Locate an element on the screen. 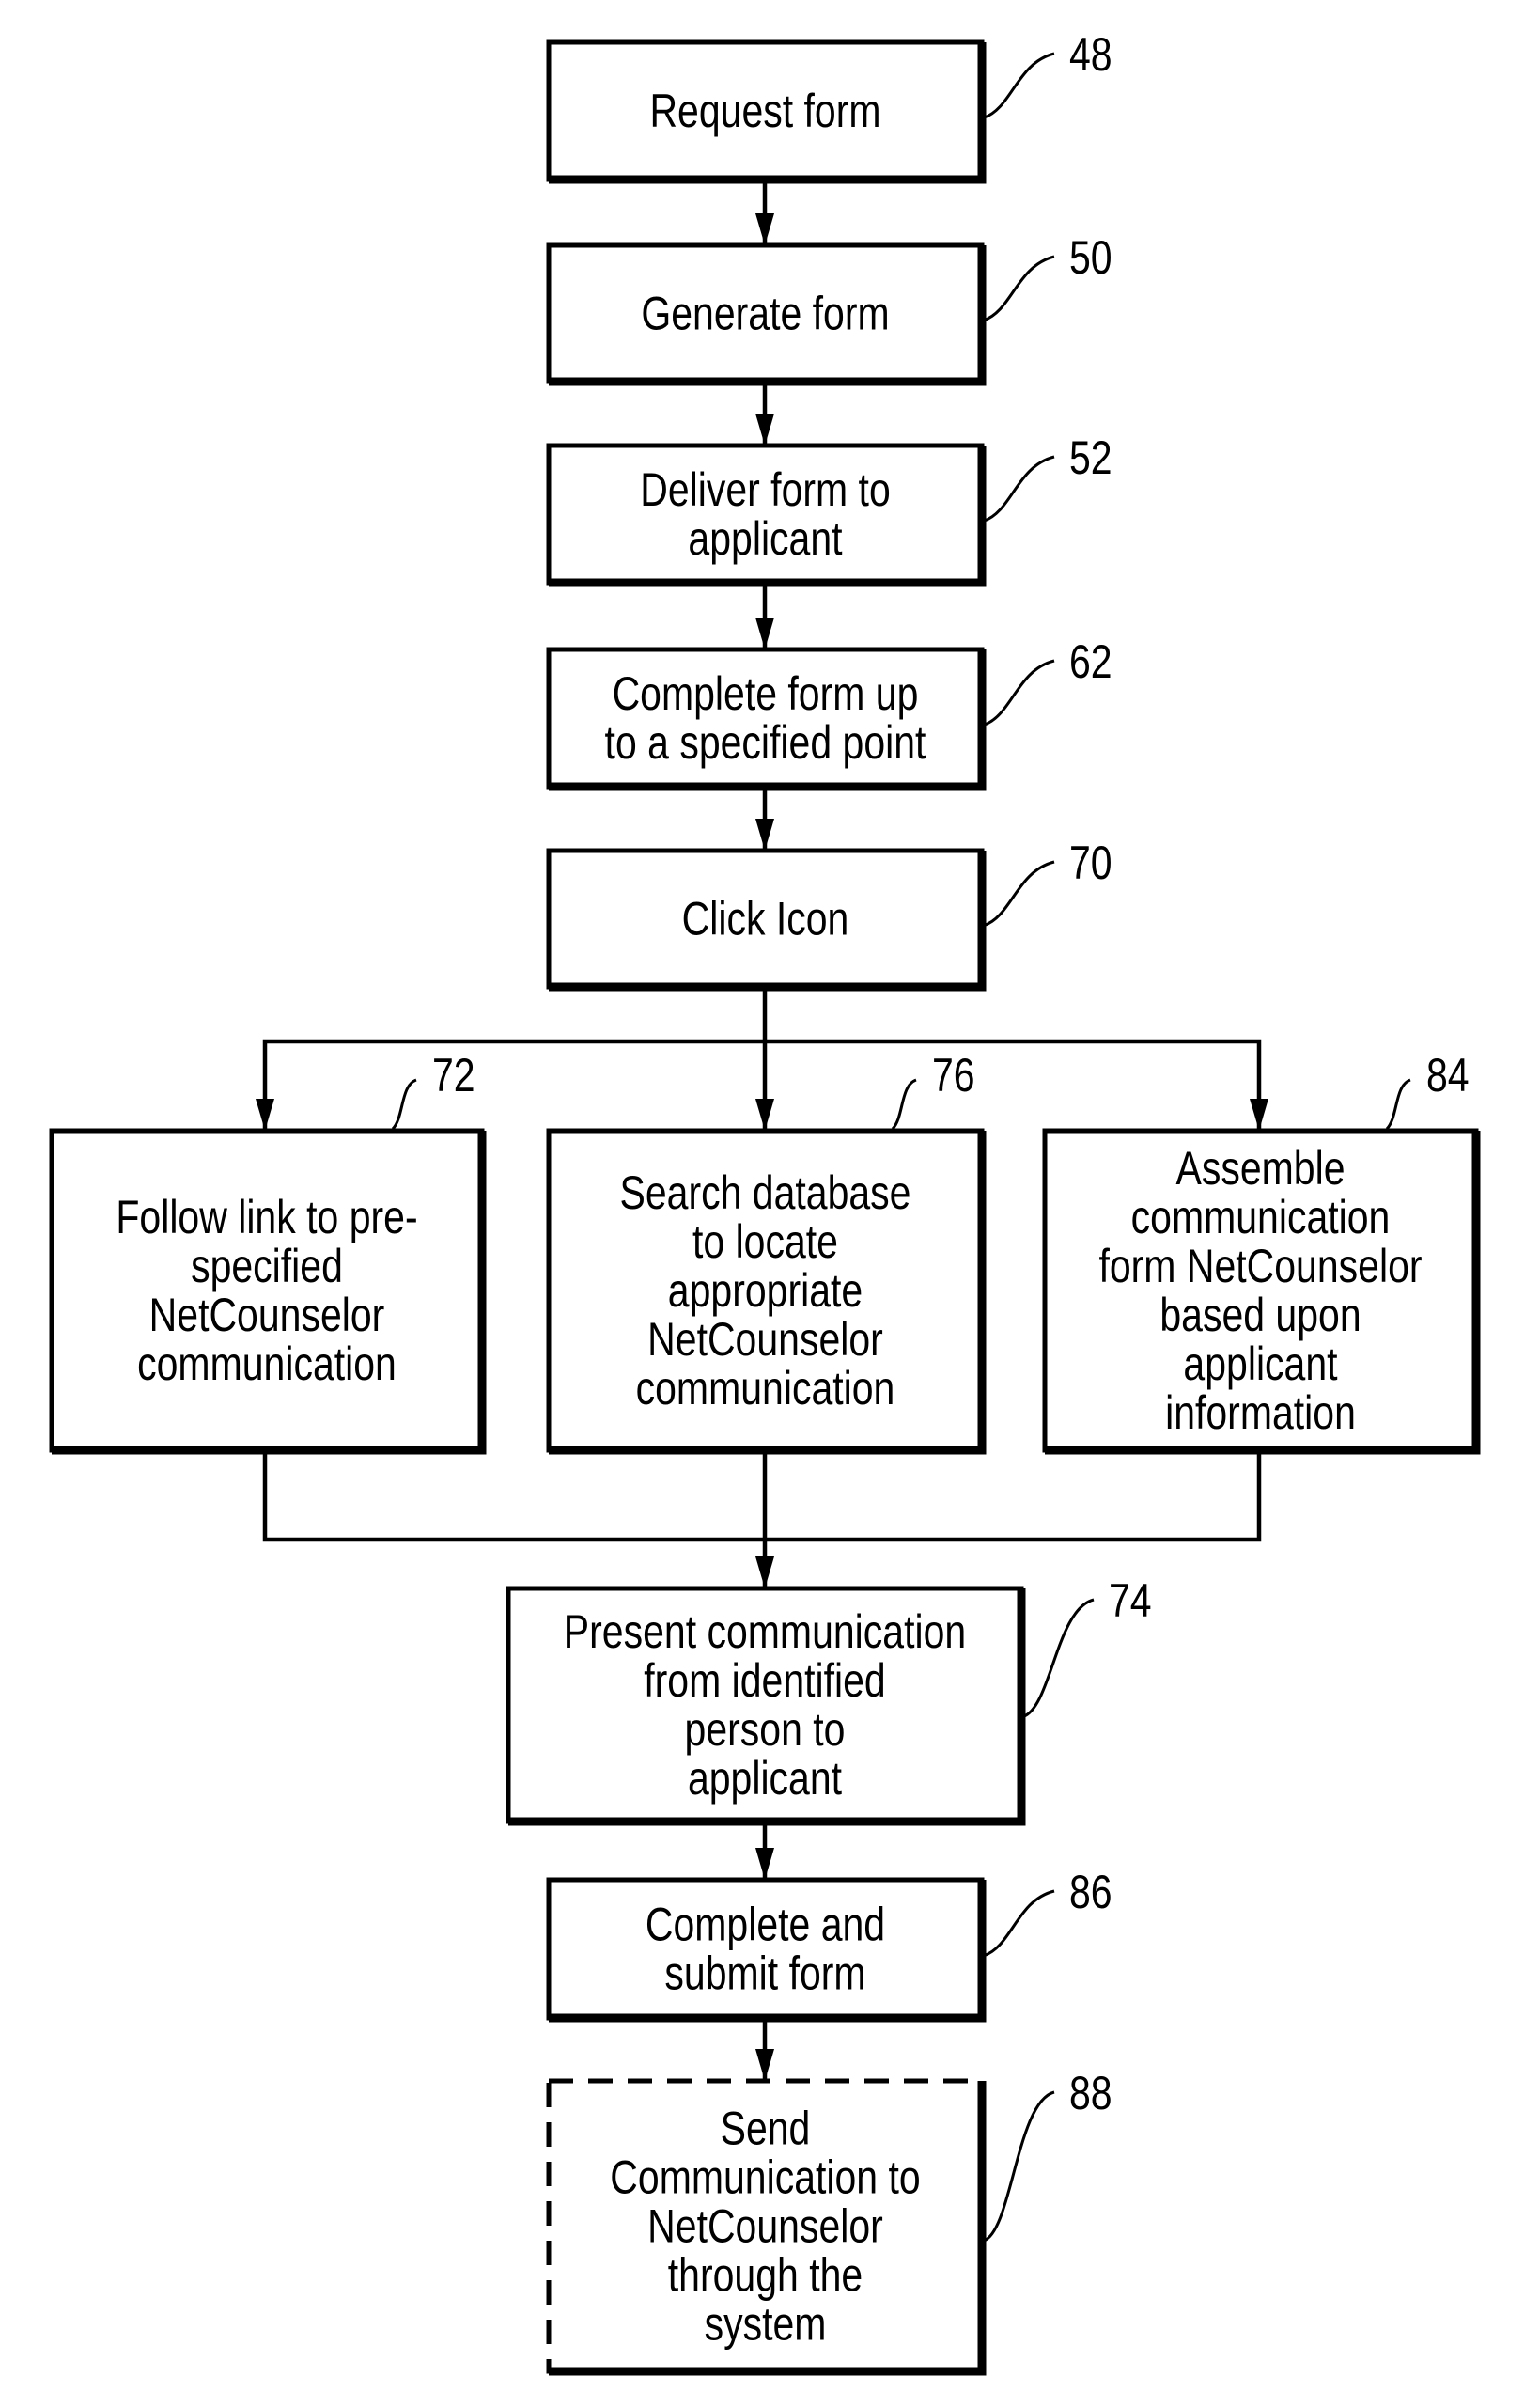 The height and width of the screenshot is (2408, 1540). step-text-line: Present communication is located at coordinates (765, 1631).